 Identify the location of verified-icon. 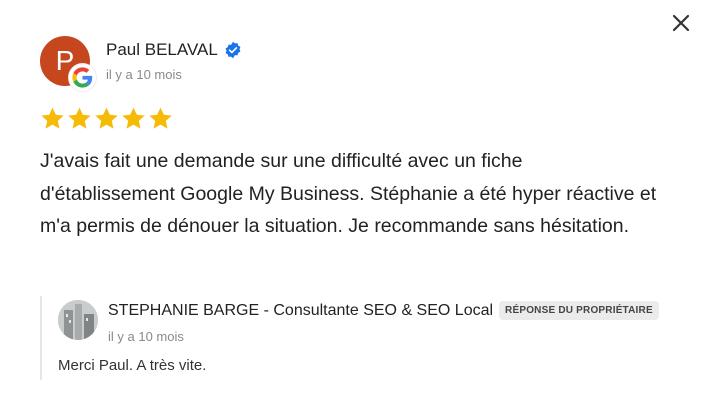
(233, 50).